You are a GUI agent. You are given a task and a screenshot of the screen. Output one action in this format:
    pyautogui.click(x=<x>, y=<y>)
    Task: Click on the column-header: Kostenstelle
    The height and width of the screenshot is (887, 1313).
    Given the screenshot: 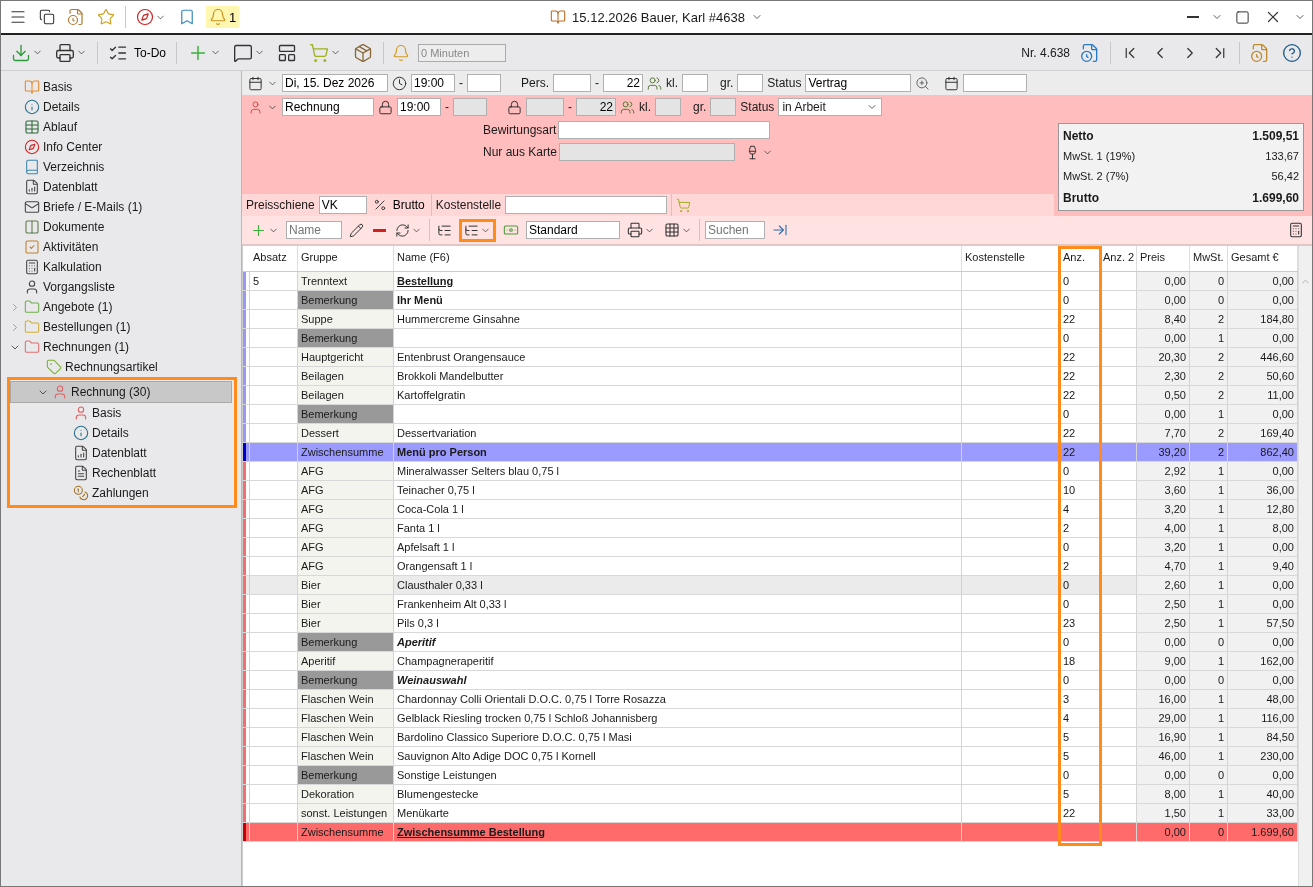 What is the action you would take?
    pyautogui.click(x=1011, y=258)
    